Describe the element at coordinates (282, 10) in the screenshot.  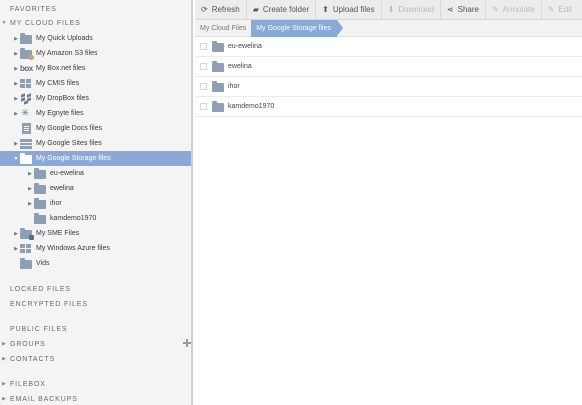
I see `create-folder-button: ▰ Create folder` at that location.